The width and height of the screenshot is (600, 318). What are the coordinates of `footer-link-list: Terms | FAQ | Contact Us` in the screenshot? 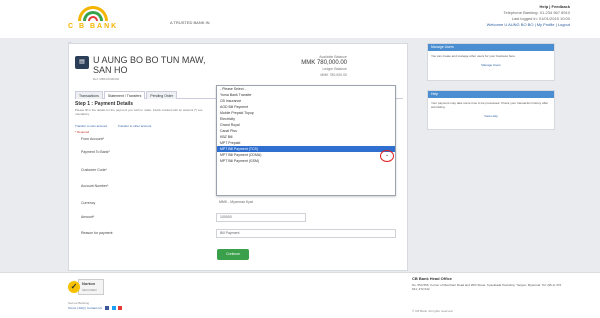 It's located at (85, 308).